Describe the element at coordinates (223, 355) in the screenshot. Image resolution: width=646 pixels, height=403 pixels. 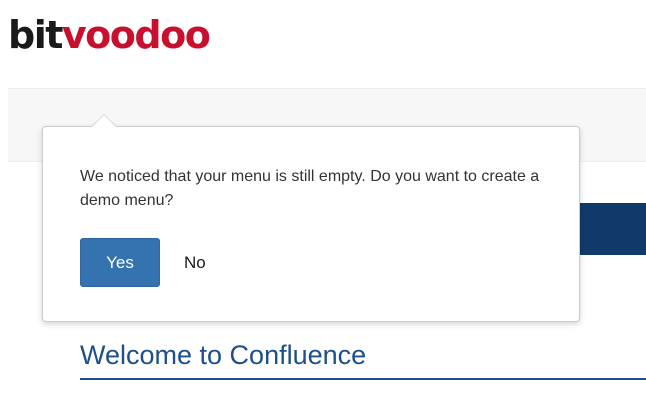
I see `page-title: Welcome to Confluence` at that location.